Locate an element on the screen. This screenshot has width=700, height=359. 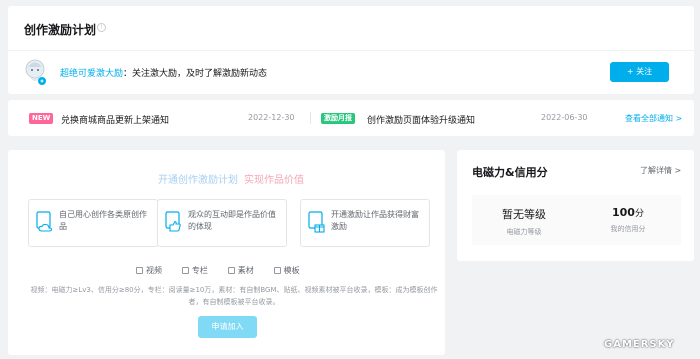
category-checkbox-video: 视频 is located at coordinates (149, 270).